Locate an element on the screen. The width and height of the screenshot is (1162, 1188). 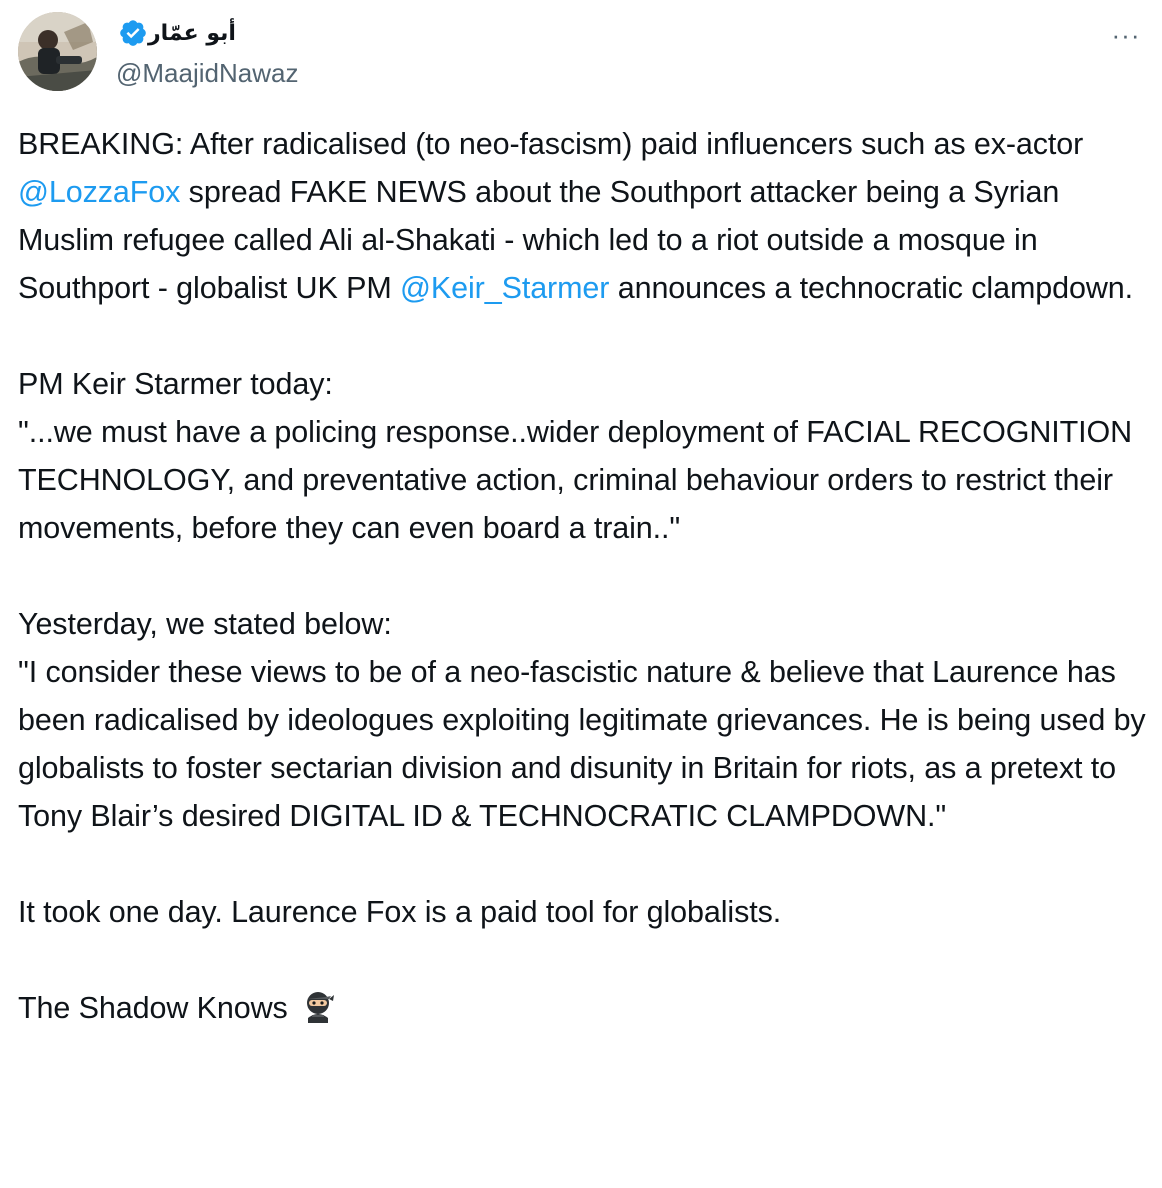
text-segment: announces a technocratic clampdown. is located at coordinates (871, 288).